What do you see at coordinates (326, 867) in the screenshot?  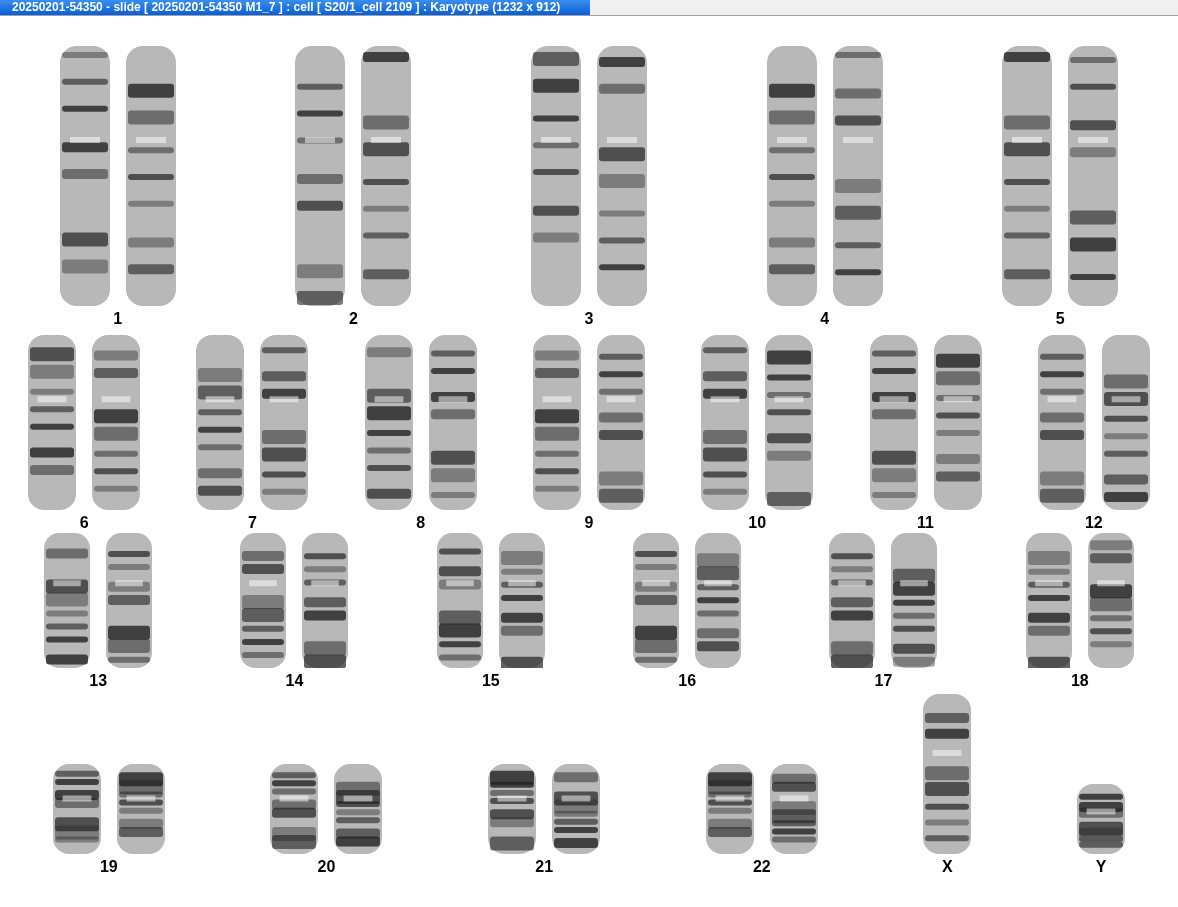 I see `chromosome-number: 20` at bounding box center [326, 867].